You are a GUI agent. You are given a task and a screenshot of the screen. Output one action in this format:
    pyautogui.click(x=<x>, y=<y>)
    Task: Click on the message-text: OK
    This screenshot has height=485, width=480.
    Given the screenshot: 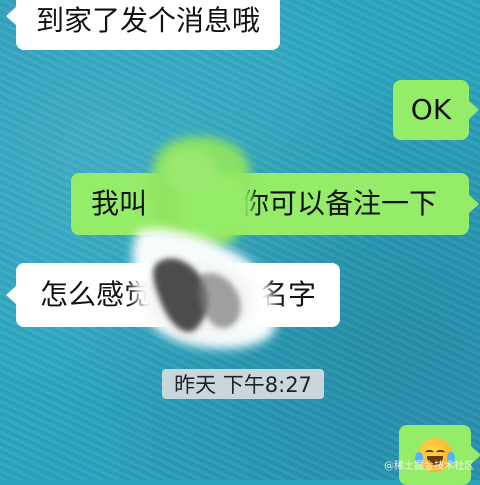 What is the action you would take?
    pyautogui.click(x=431, y=109)
    